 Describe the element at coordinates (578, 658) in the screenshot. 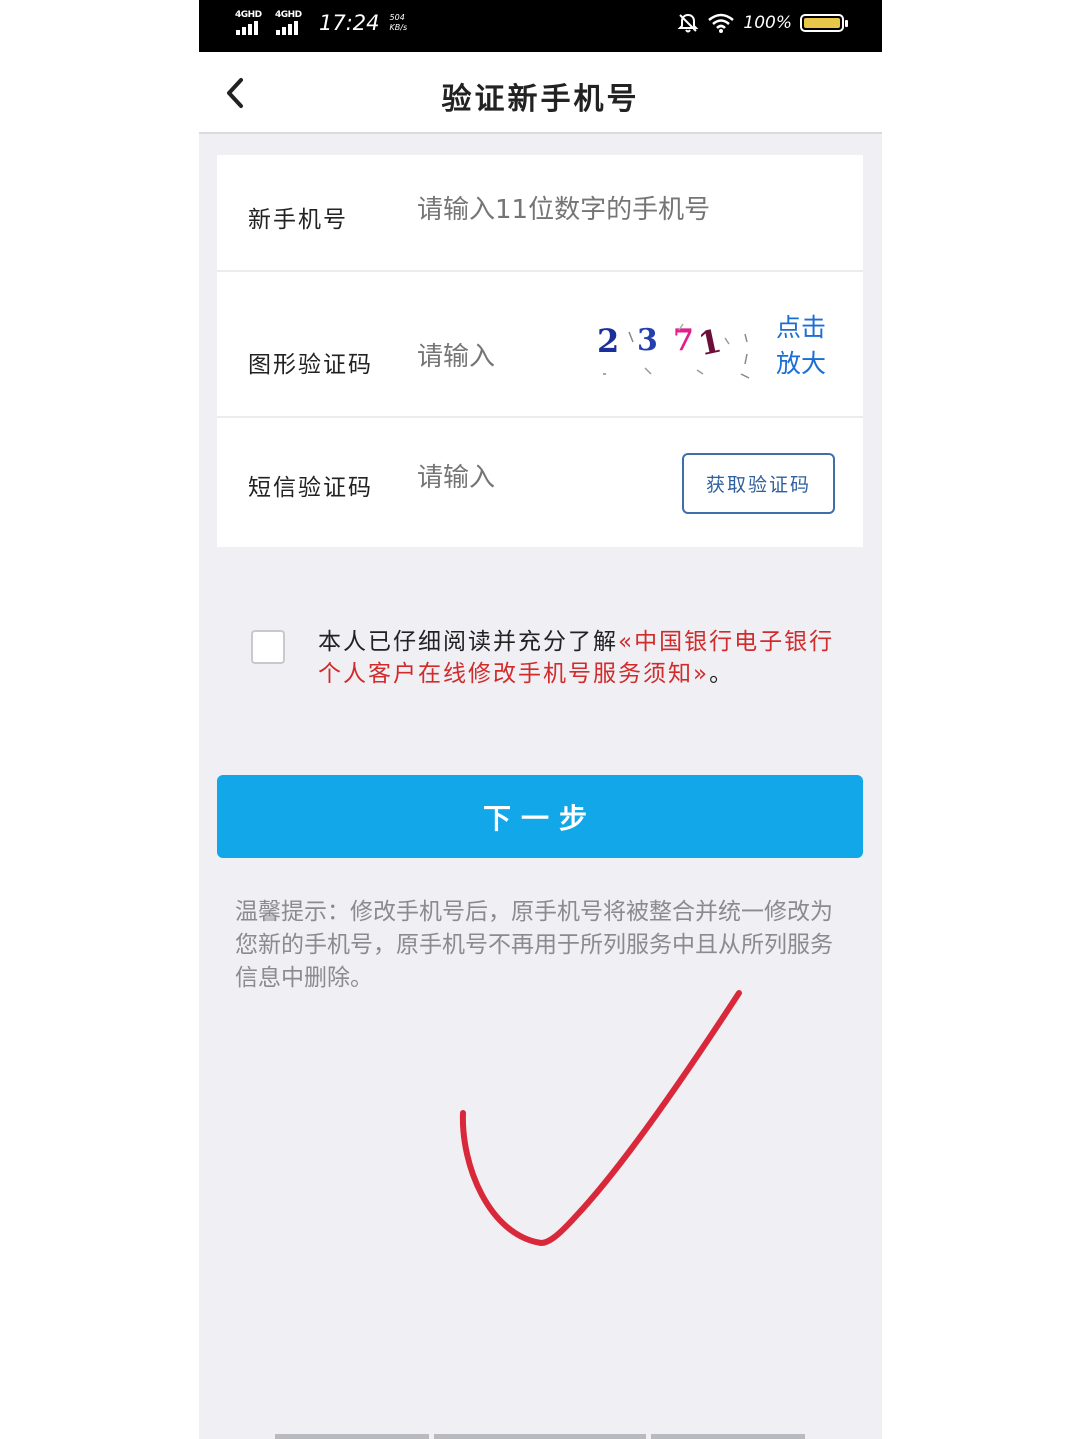

I see `agreement-text: 本人已仔细阅读并充分了解«中国银行电子银行个人客户在线修改手机号服务须知»。` at that location.